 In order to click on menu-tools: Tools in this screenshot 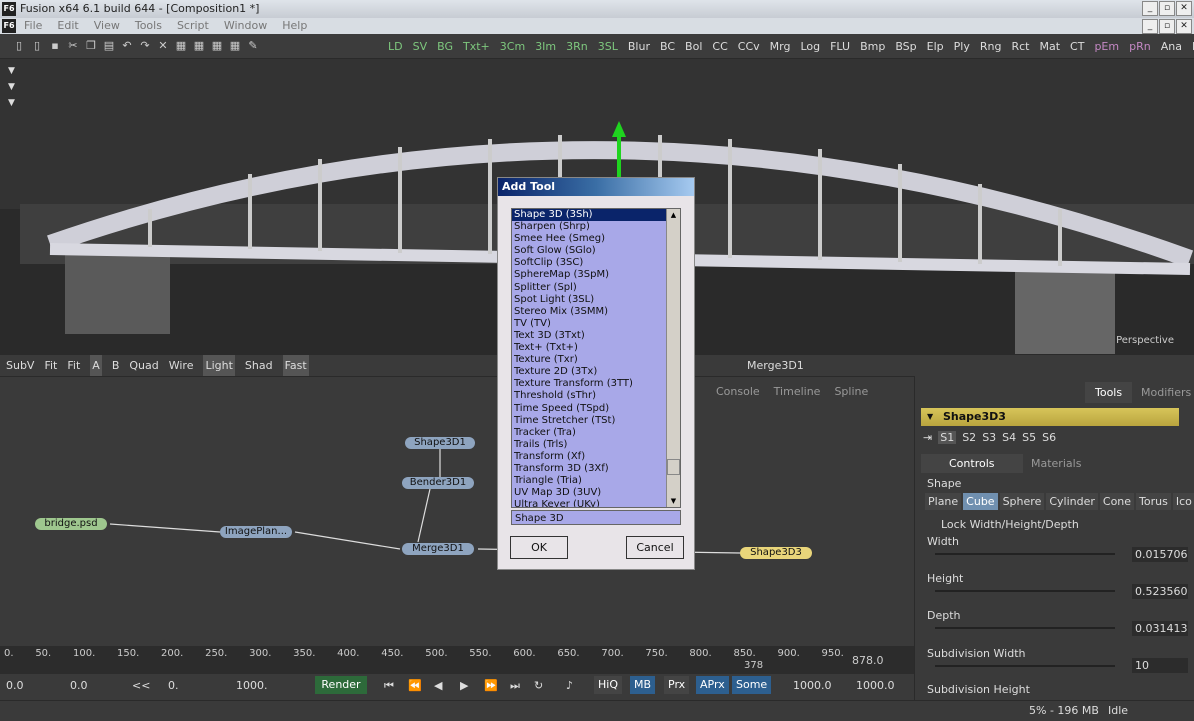, I will do `click(148, 26)`.